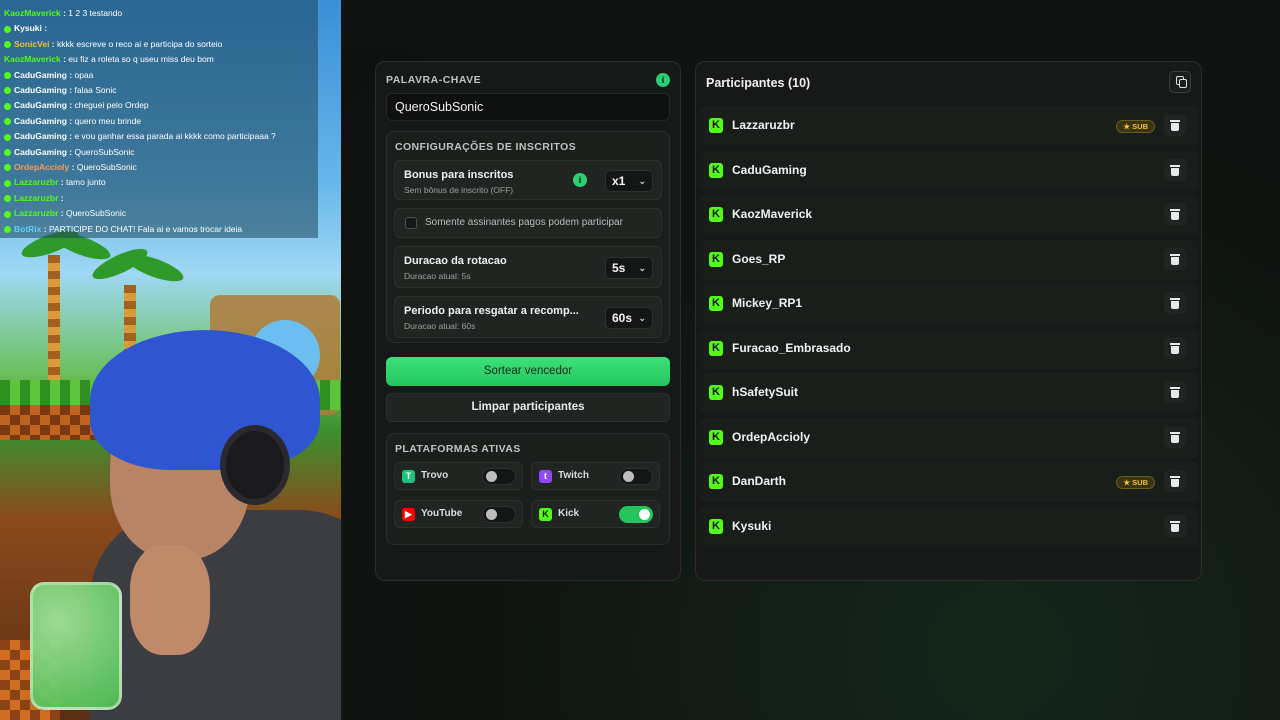 This screenshot has height=720, width=1280. Describe the element at coordinates (767, 303) in the screenshot. I see `participant-name: Mickey_RP1` at that location.